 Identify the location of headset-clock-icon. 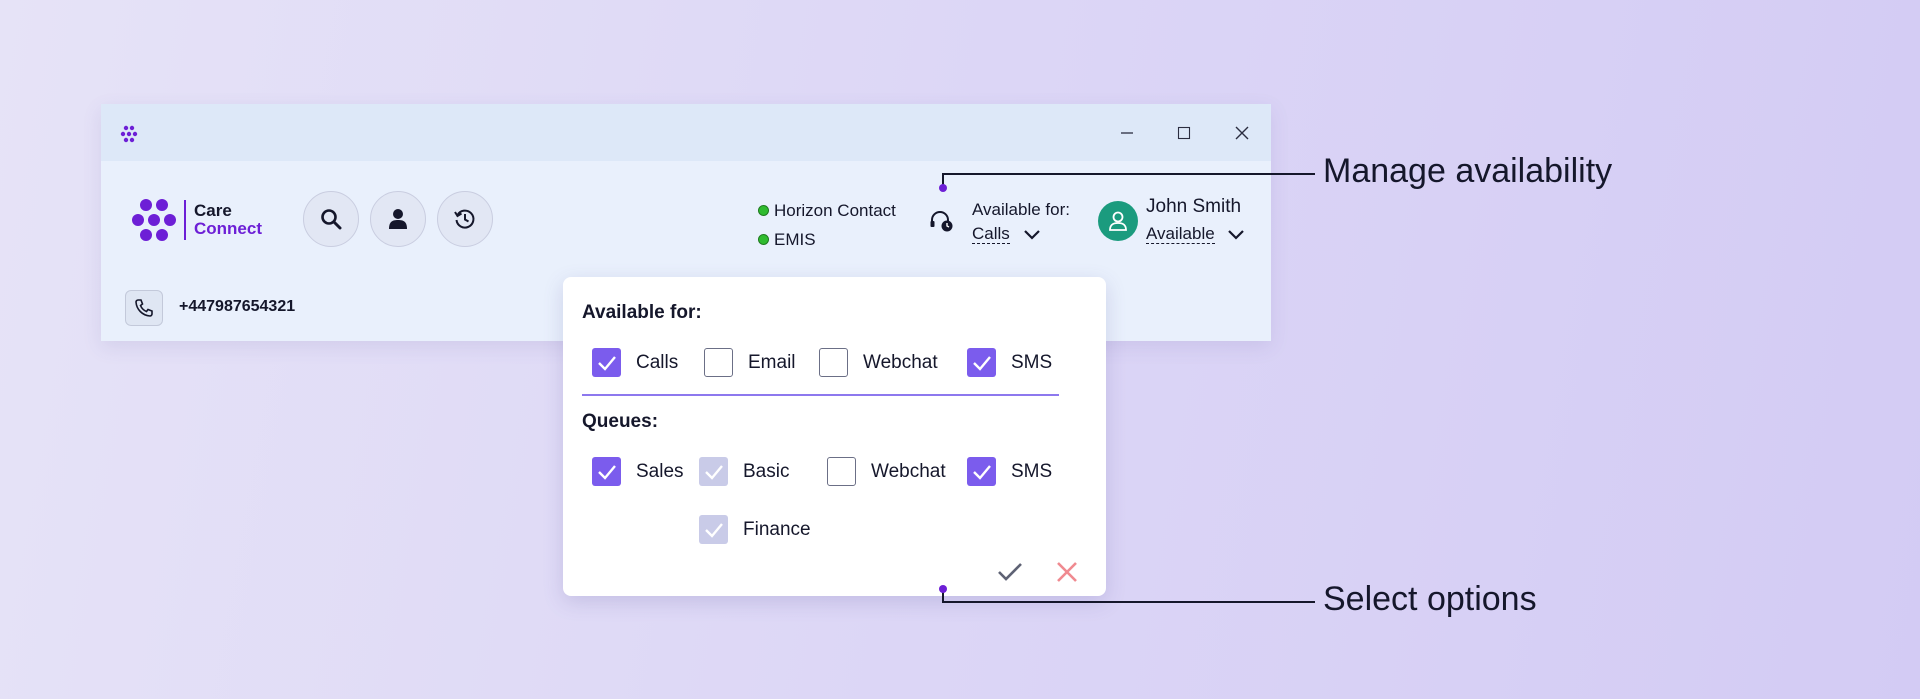
(941, 221).